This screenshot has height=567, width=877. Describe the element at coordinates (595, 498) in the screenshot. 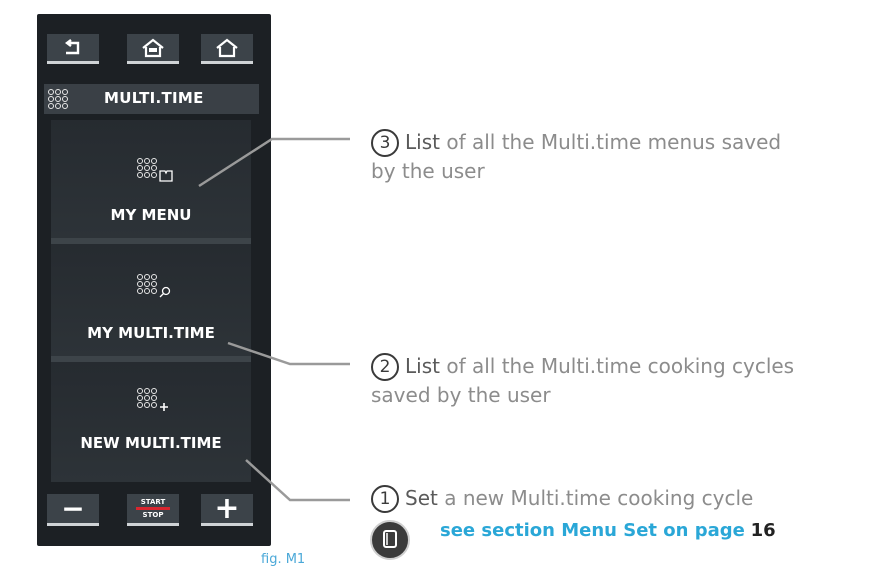

I see `callout-text: a new Multi.time cooking cycle` at that location.